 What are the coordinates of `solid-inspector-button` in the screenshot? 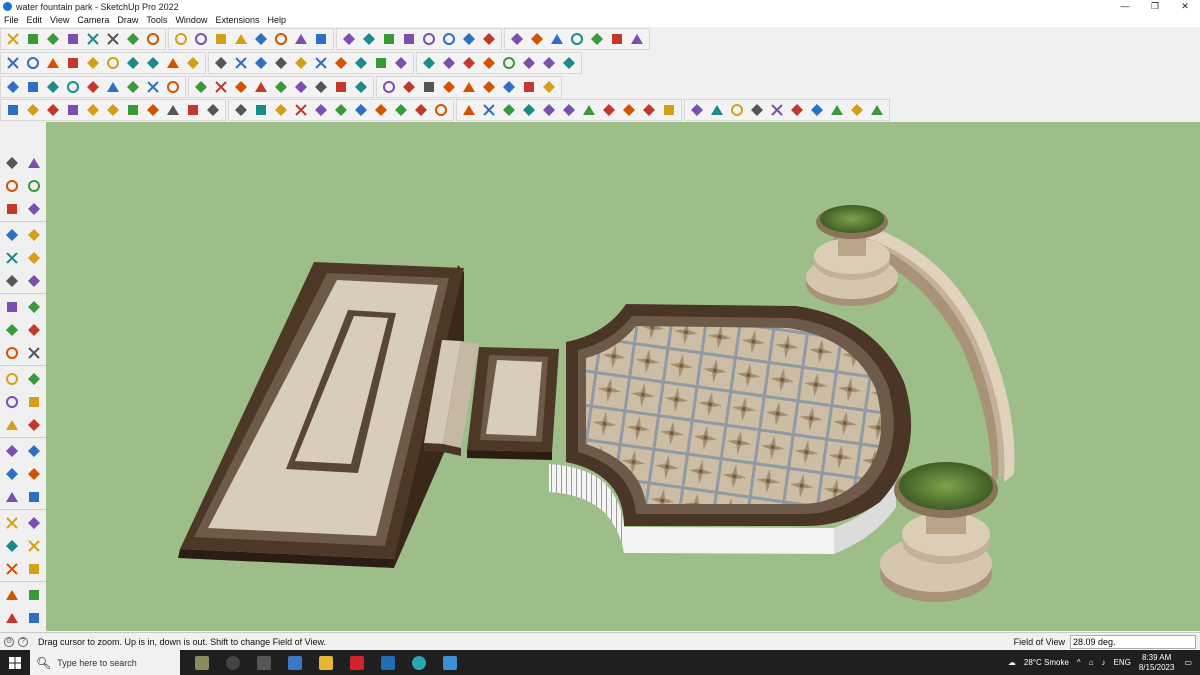 It's located at (489, 110).